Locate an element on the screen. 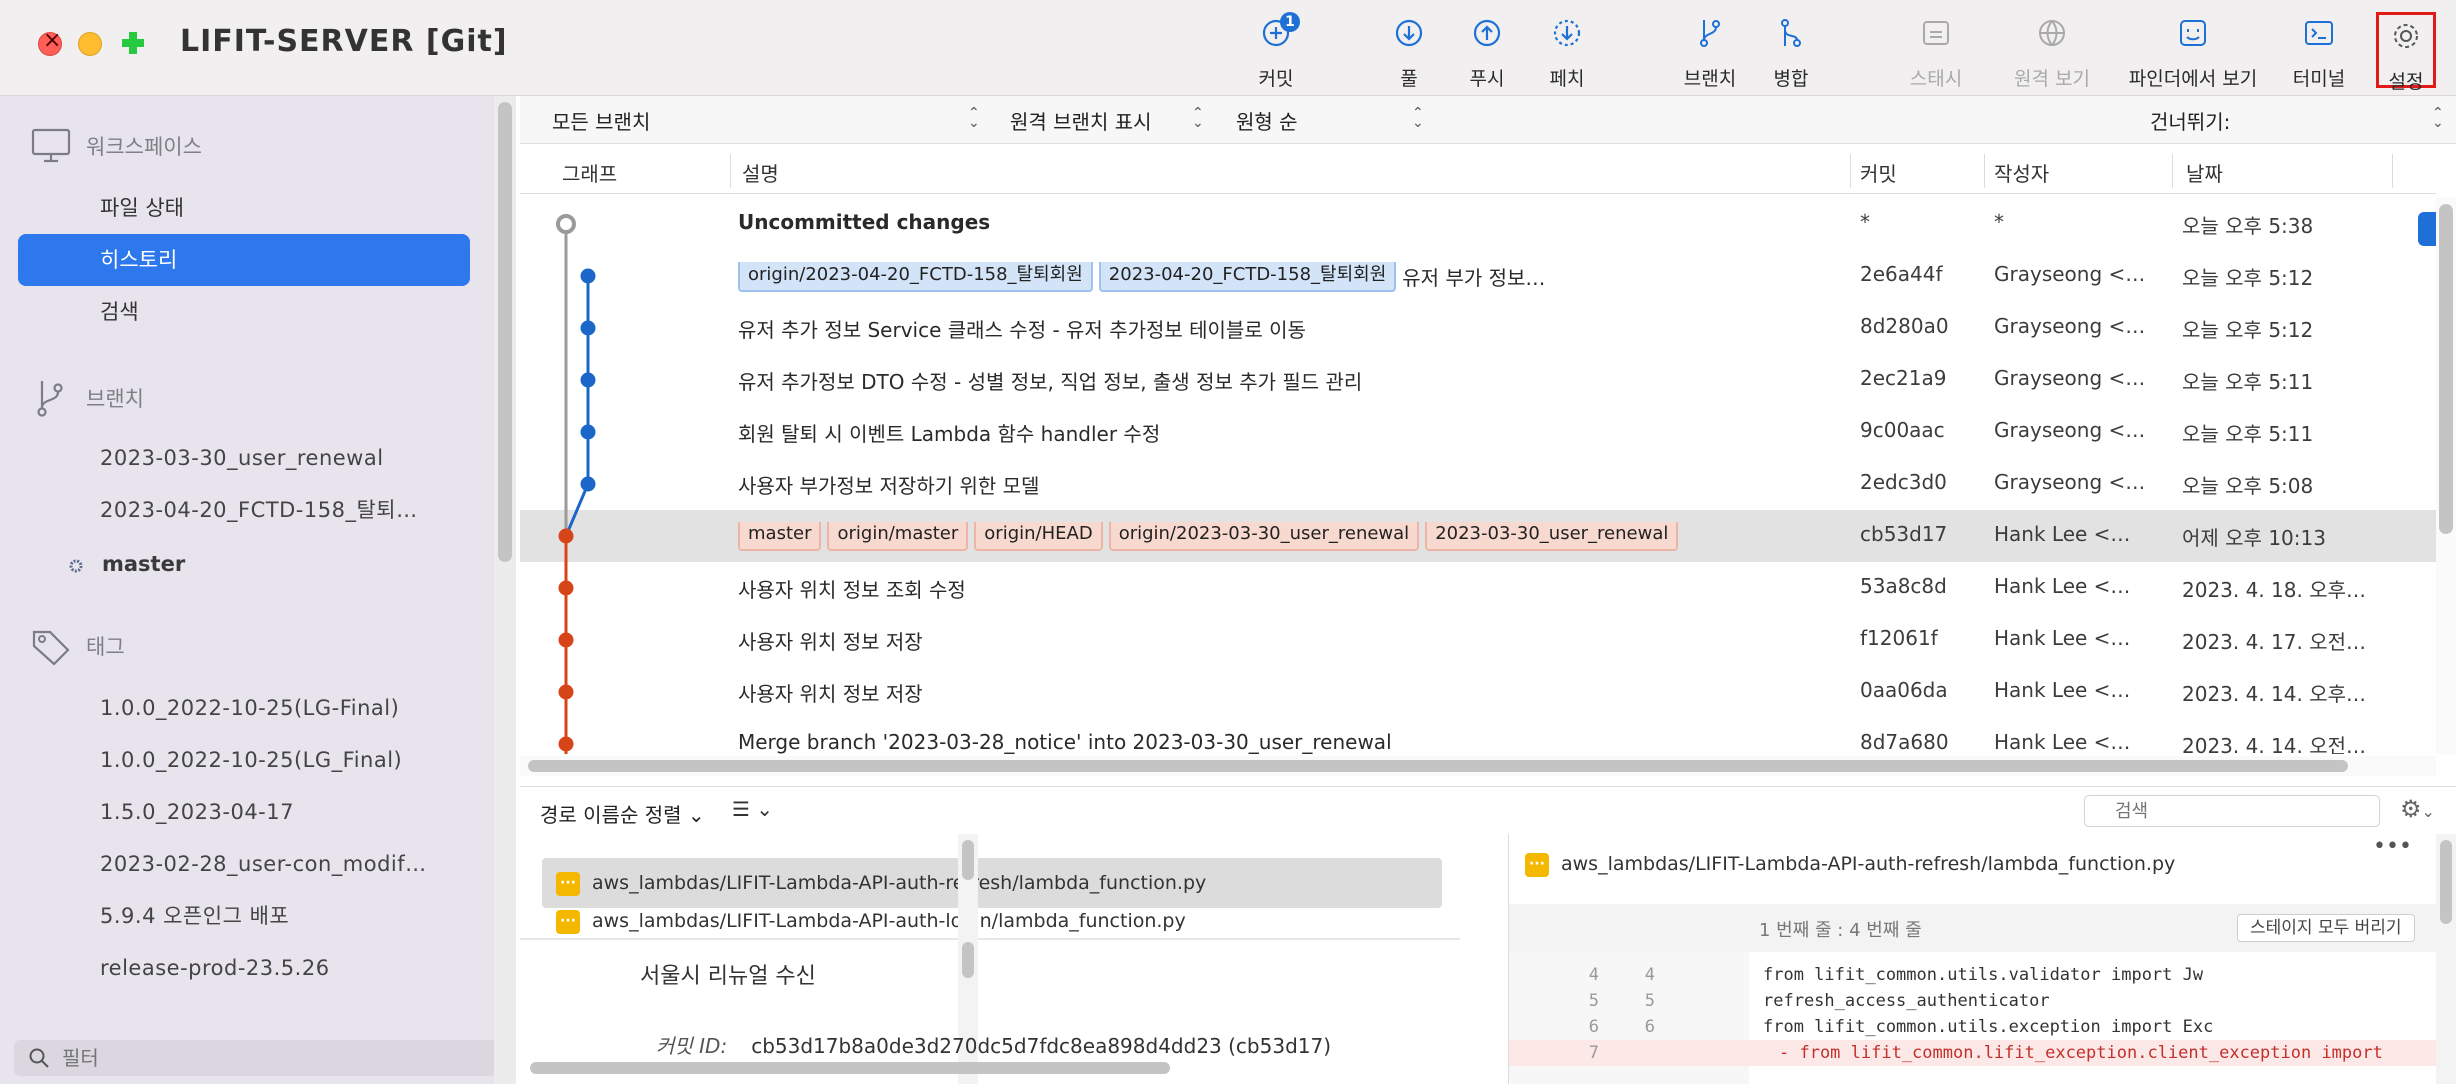  history-vertical-scrollbar is located at coordinates (2446, 476).